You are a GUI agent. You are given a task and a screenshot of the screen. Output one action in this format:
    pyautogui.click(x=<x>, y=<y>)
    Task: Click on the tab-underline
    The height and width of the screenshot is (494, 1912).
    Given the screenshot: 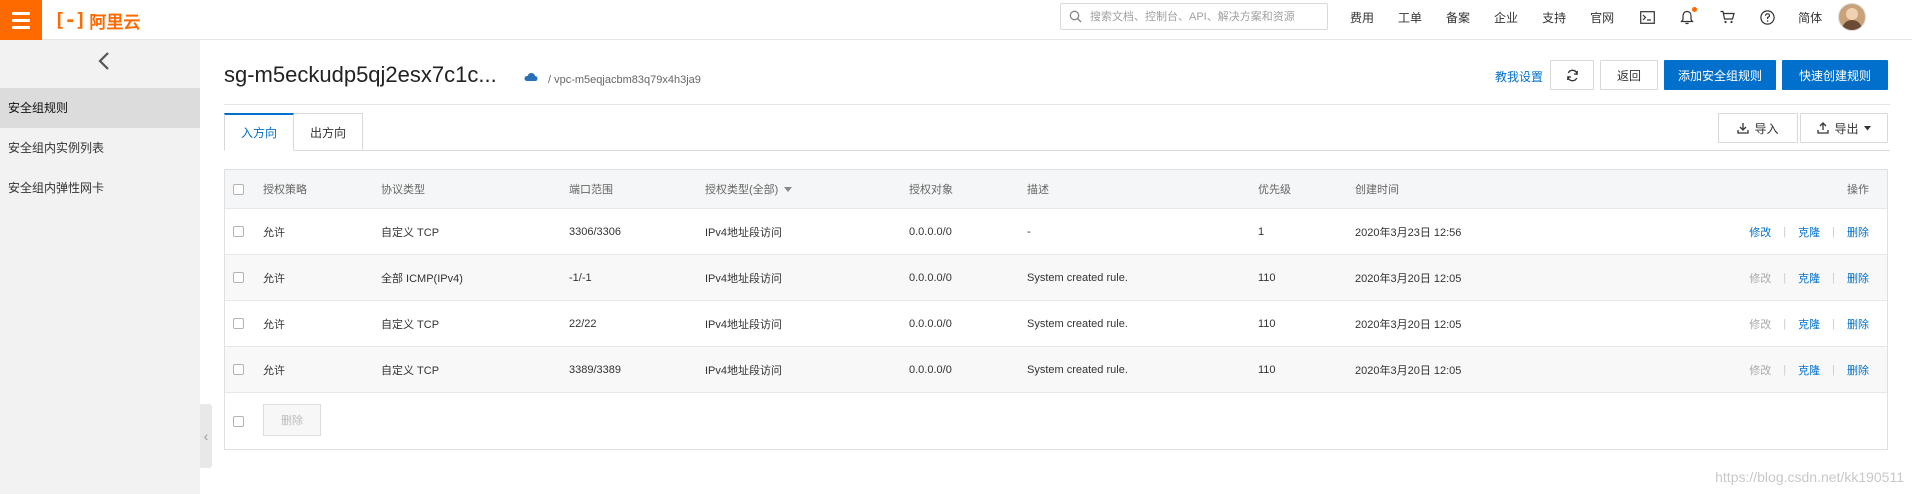 What is the action you would take?
    pyautogui.click(x=1057, y=150)
    